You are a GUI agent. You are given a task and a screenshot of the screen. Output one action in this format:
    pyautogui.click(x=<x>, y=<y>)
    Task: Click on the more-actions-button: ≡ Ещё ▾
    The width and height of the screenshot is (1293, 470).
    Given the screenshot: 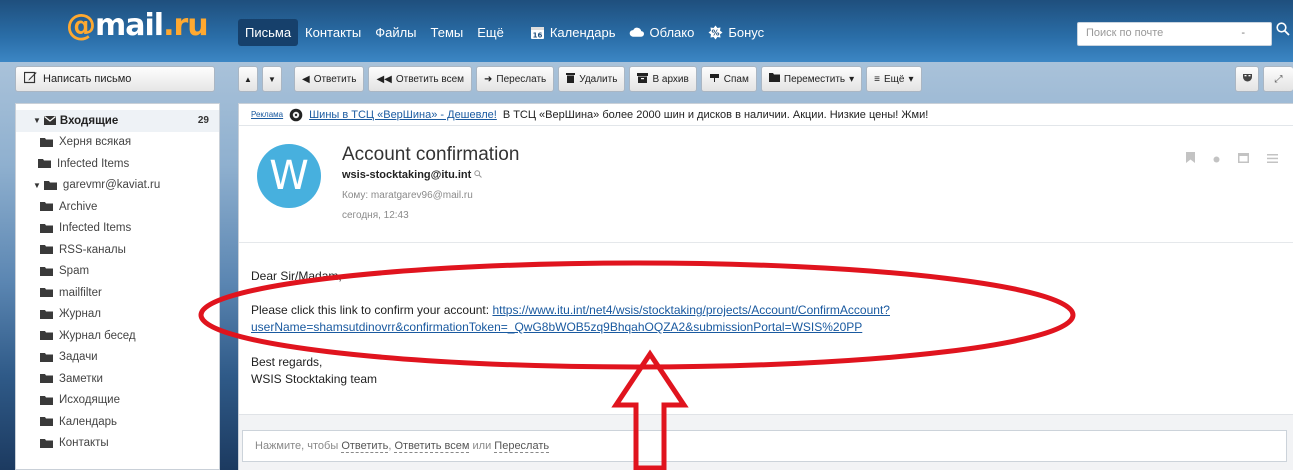 What is the action you would take?
    pyautogui.click(x=894, y=79)
    